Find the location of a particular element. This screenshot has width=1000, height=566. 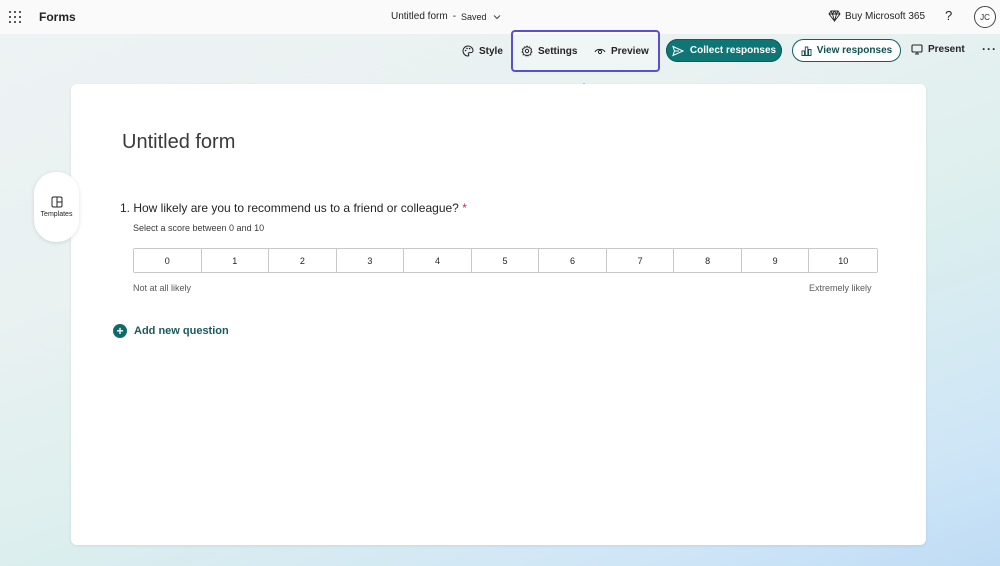

view-responses-label: View responses is located at coordinates (854, 50).